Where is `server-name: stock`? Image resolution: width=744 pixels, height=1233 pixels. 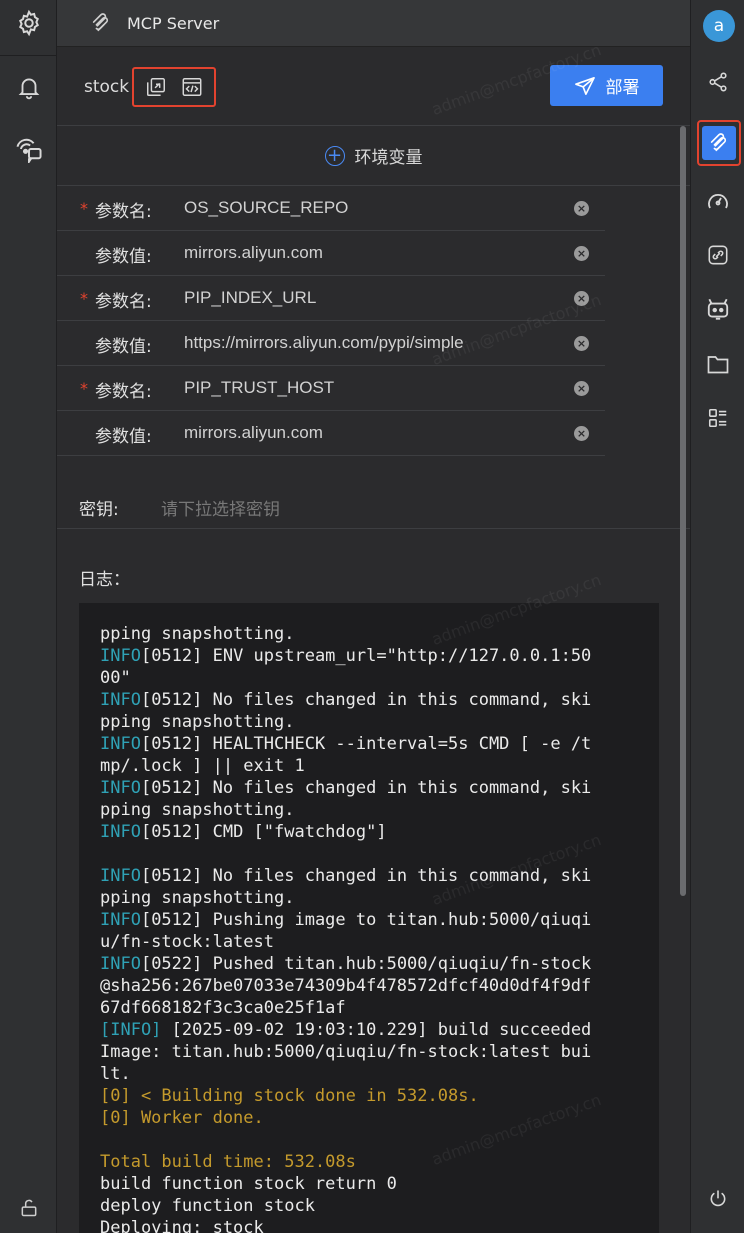
server-name: stock is located at coordinates (107, 87).